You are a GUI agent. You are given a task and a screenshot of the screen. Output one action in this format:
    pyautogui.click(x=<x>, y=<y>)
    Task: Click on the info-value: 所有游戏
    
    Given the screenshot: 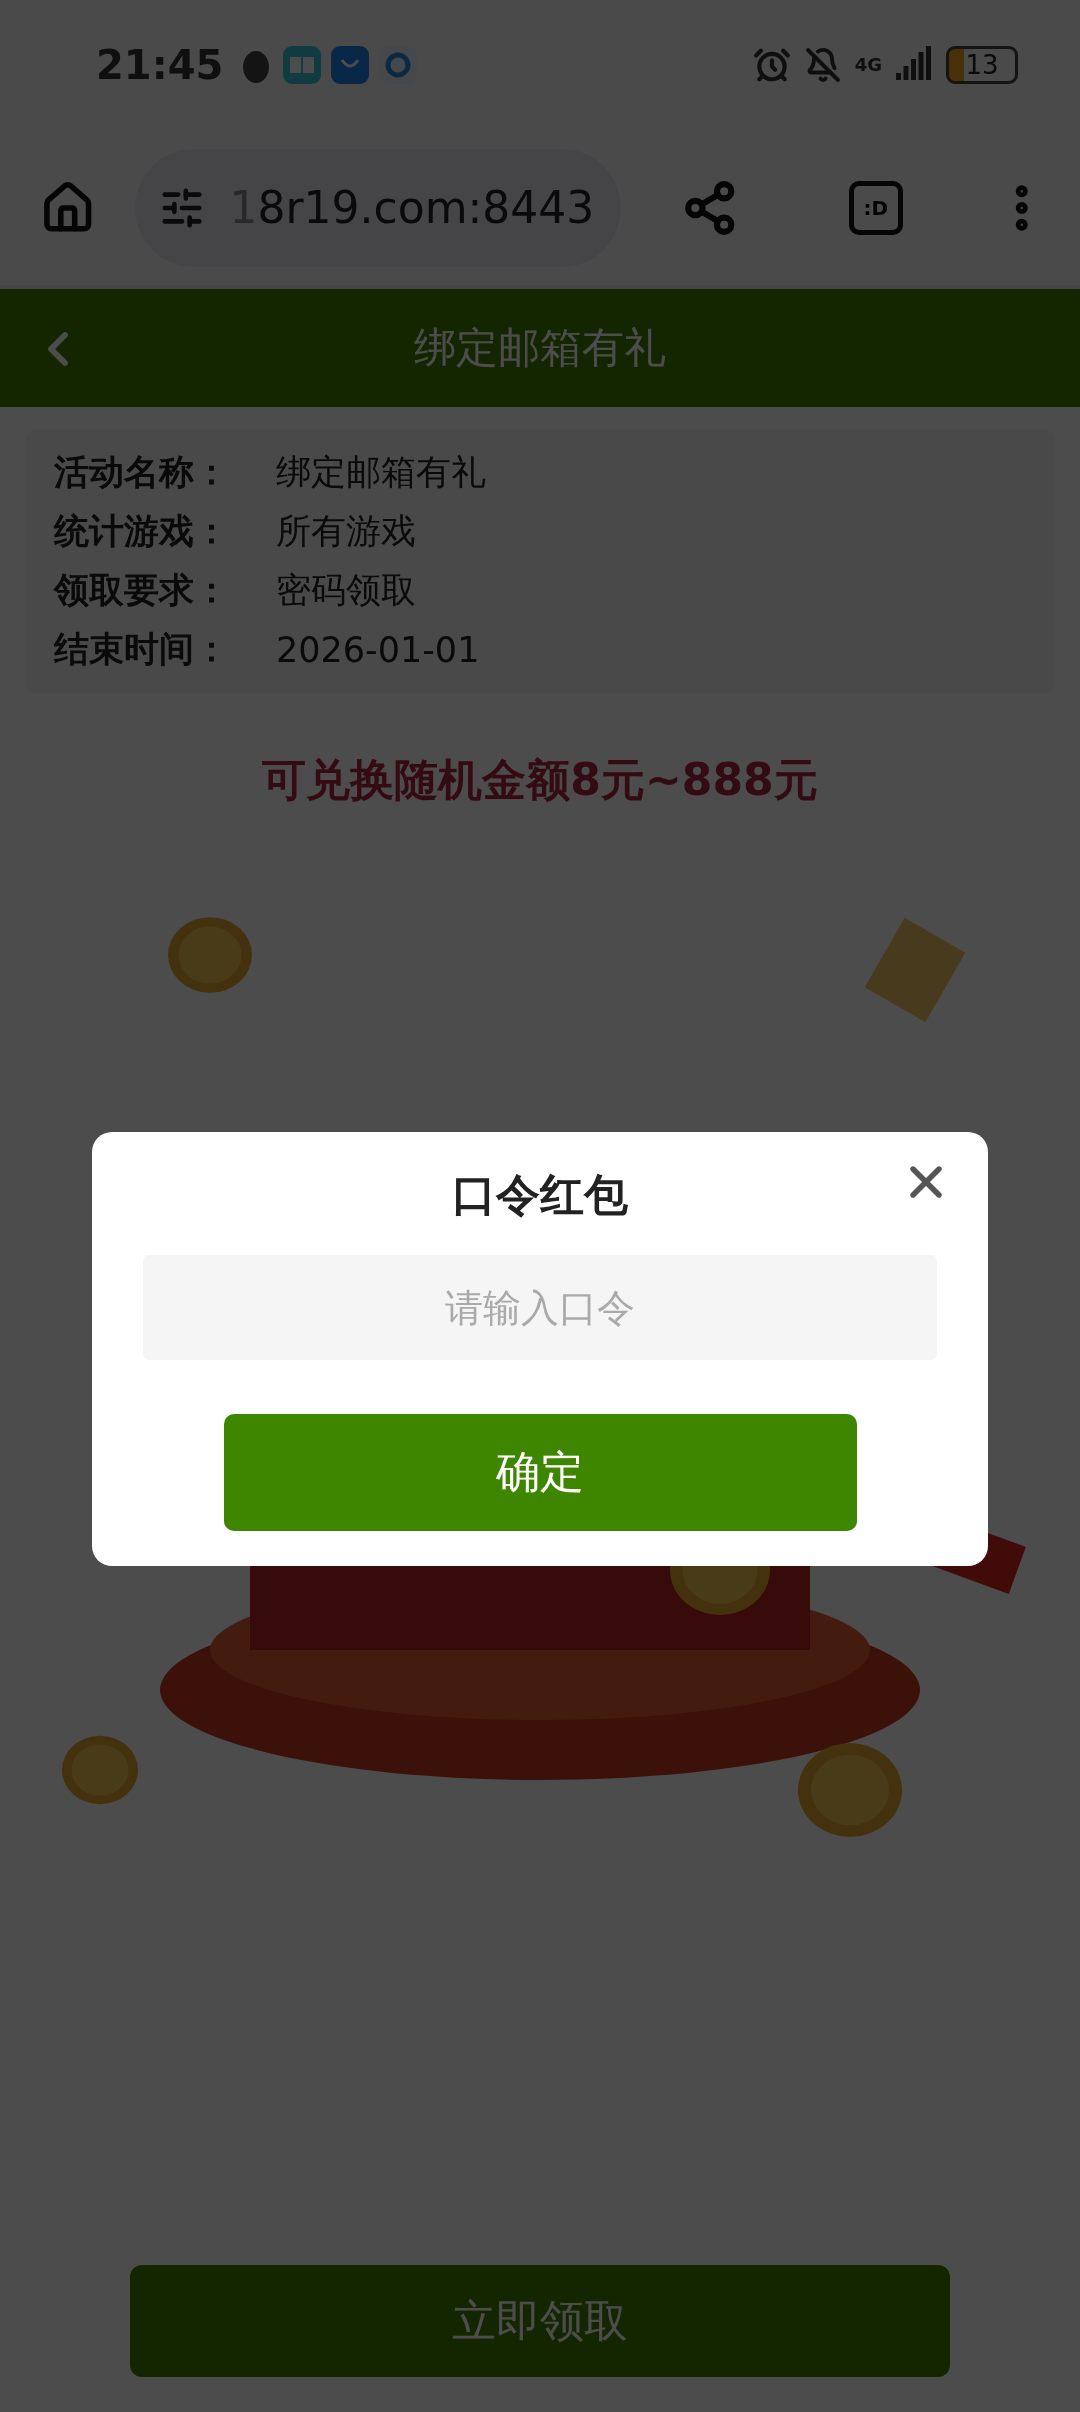 What is the action you would take?
    pyautogui.click(x=346, y=531)
    